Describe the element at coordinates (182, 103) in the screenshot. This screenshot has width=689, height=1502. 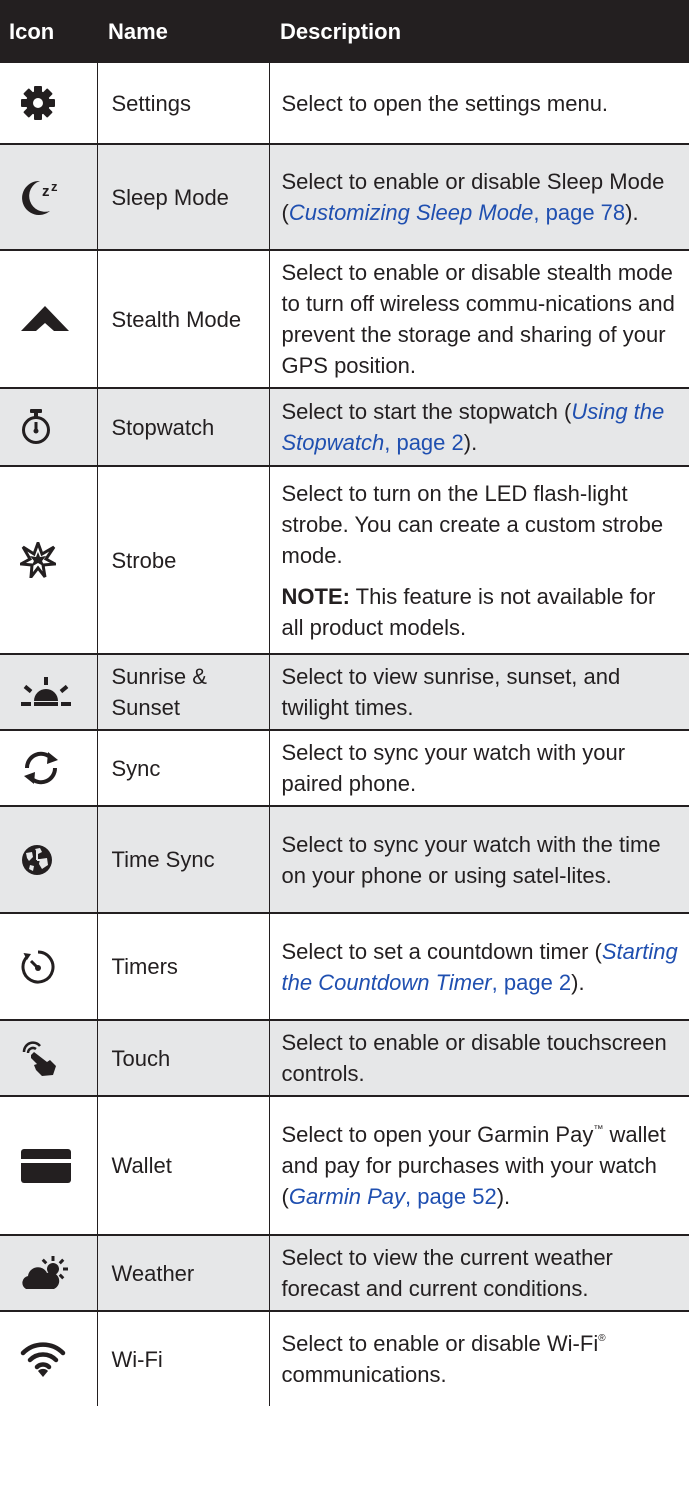
I see `row-name: Settings` at that location.